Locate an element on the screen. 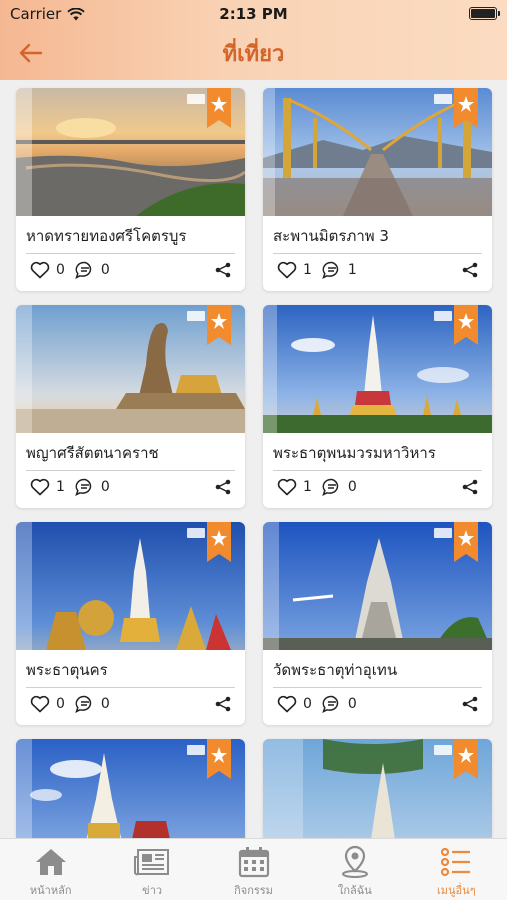 This screenshot has height=900, width=507. place-card: พระธาตุนคร 0 0 is located at coordinates (130, 623).